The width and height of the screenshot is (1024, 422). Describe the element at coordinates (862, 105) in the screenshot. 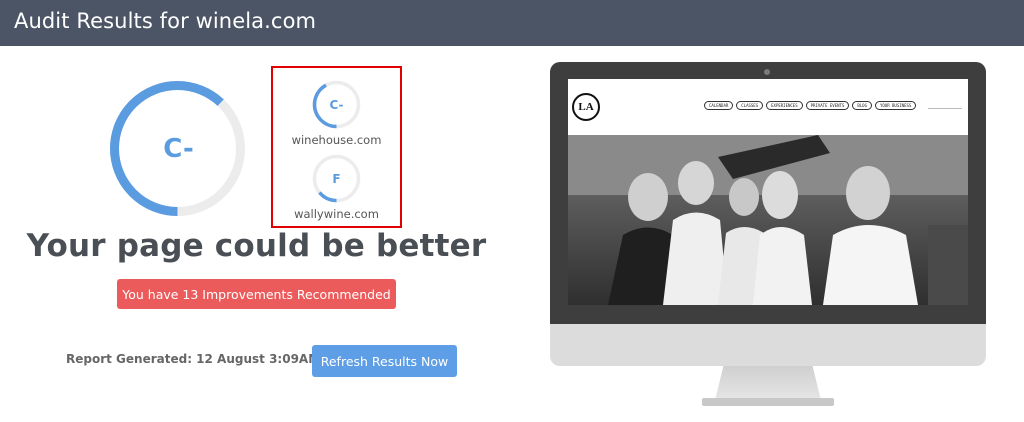

I see `preview-menu-item: BLOG` at that location.